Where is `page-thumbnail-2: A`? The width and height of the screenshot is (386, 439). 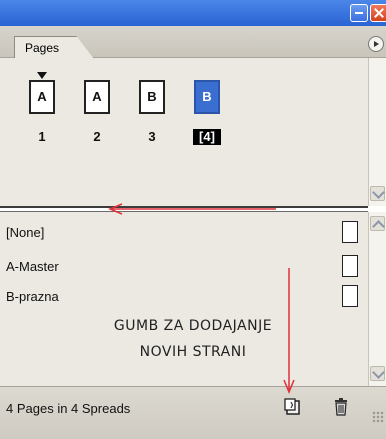 page-thumbnail-2: A is located at coordinates (97, 97).